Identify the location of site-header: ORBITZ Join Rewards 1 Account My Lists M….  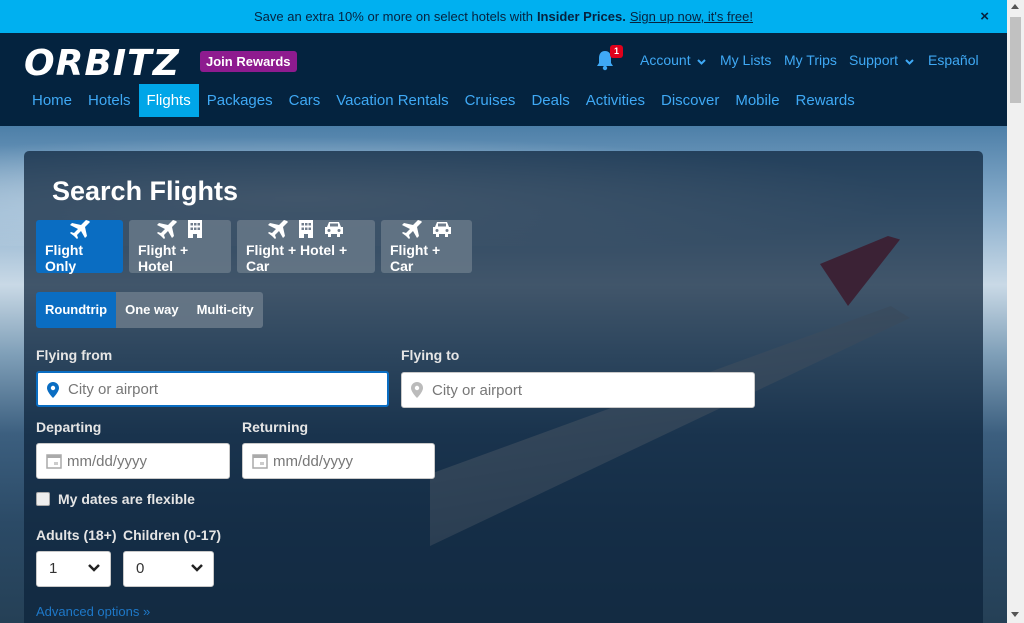
(503, 79).